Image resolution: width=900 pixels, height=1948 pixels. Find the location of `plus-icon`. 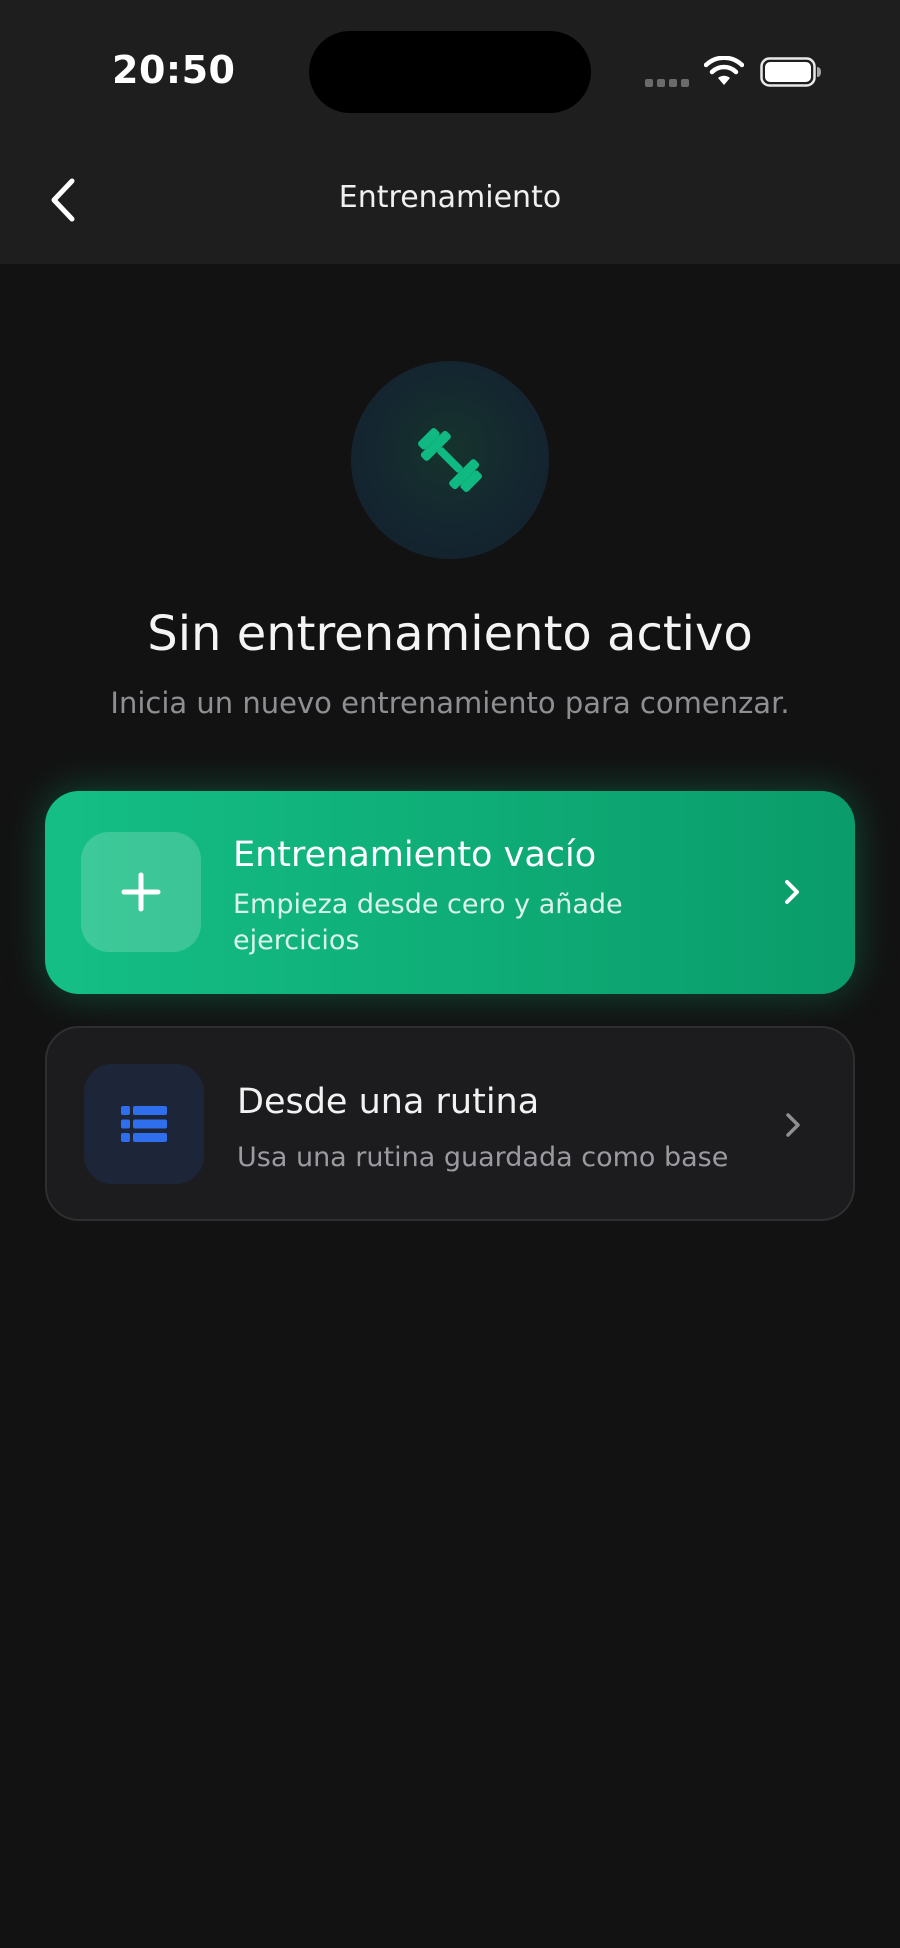

plus-icon is located at coordinates (141, 892).